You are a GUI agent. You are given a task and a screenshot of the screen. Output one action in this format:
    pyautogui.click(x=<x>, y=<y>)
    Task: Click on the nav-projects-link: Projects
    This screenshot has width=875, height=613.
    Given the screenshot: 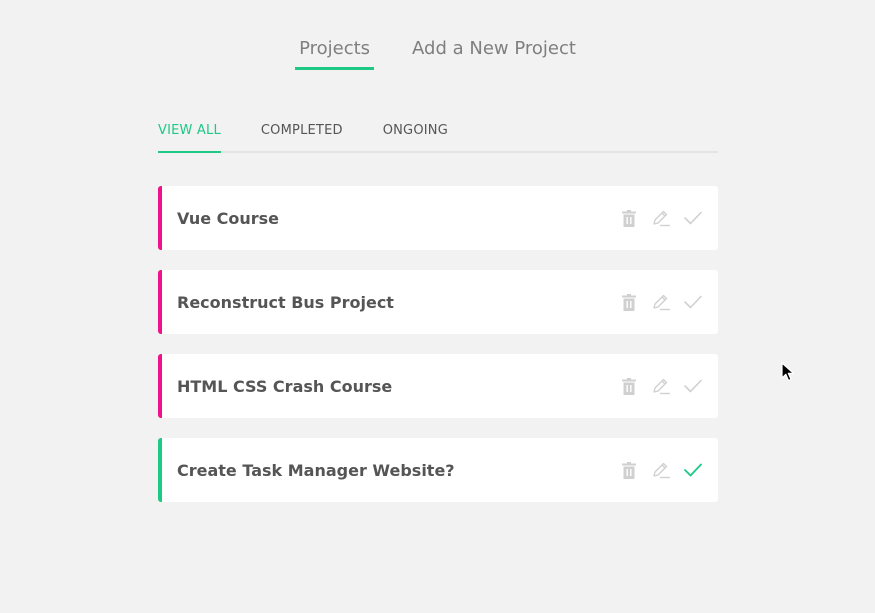 What is the action you would take?
    pyautogui.click(x=335, y=54)
    